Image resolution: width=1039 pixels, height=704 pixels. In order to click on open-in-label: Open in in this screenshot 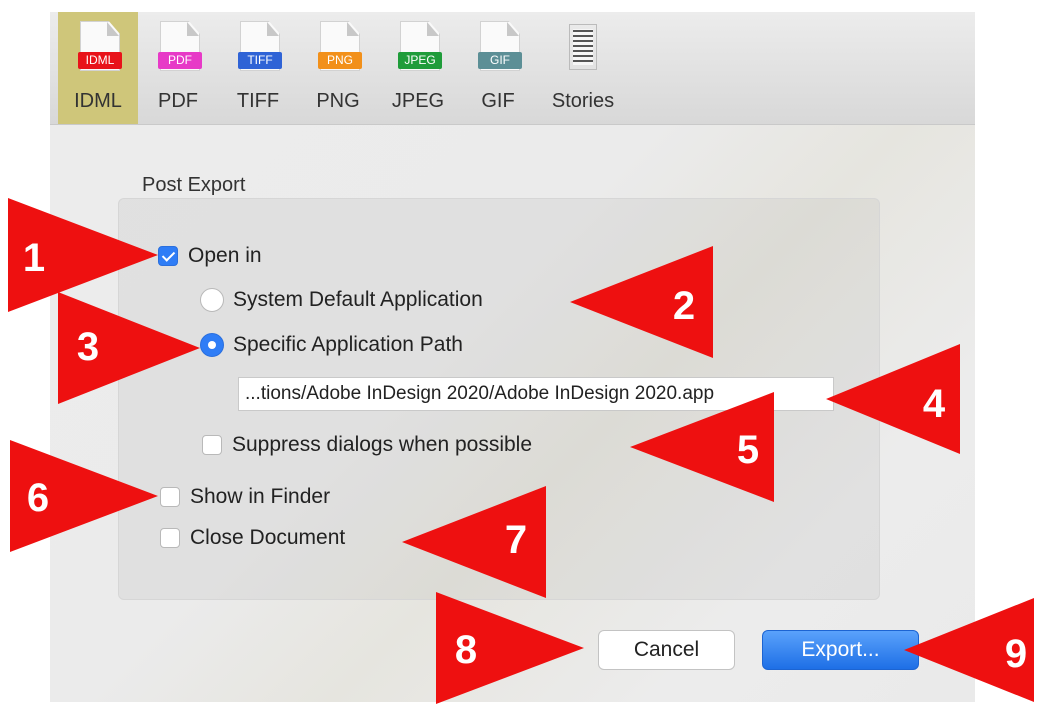, I will do `click(225, 255)`.